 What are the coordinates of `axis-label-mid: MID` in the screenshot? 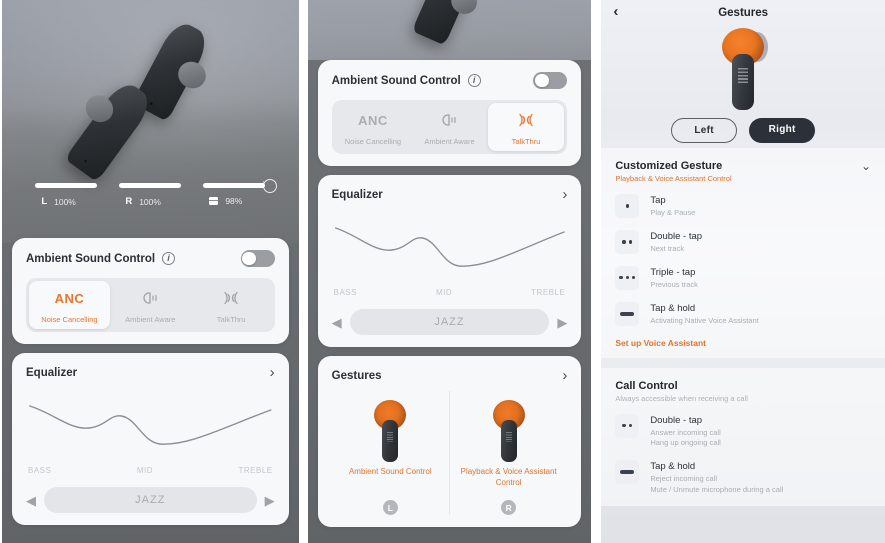 It's located at (144, 470).